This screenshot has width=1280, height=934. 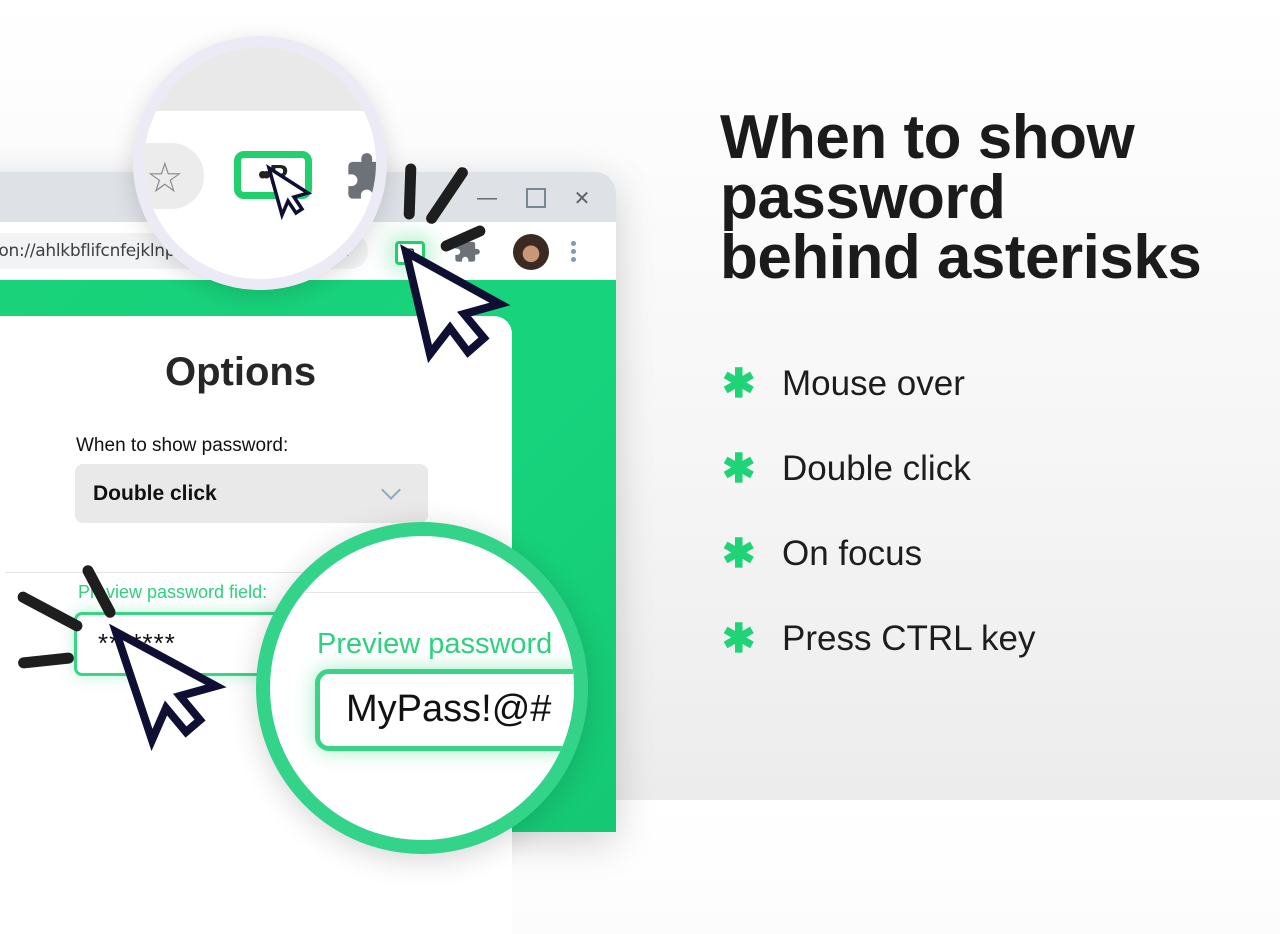 I want to click on toolbar-magnifier: ☆ •• P, so click(x=260, y=163).